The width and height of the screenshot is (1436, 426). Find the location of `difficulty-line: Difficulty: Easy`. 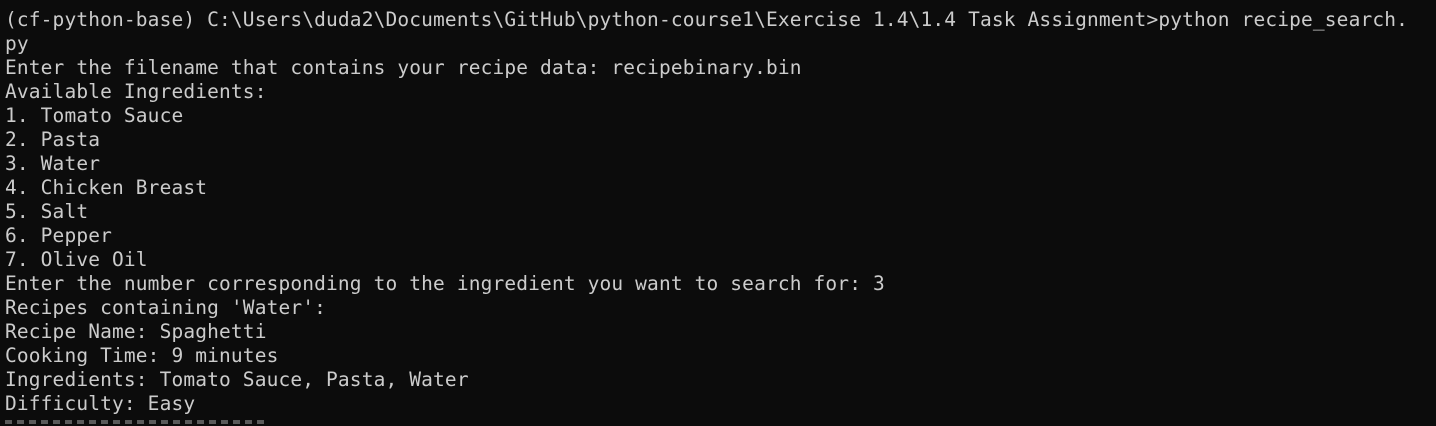

difficulty-line: Difficulty: Easy is located at coordinates (100, 403).